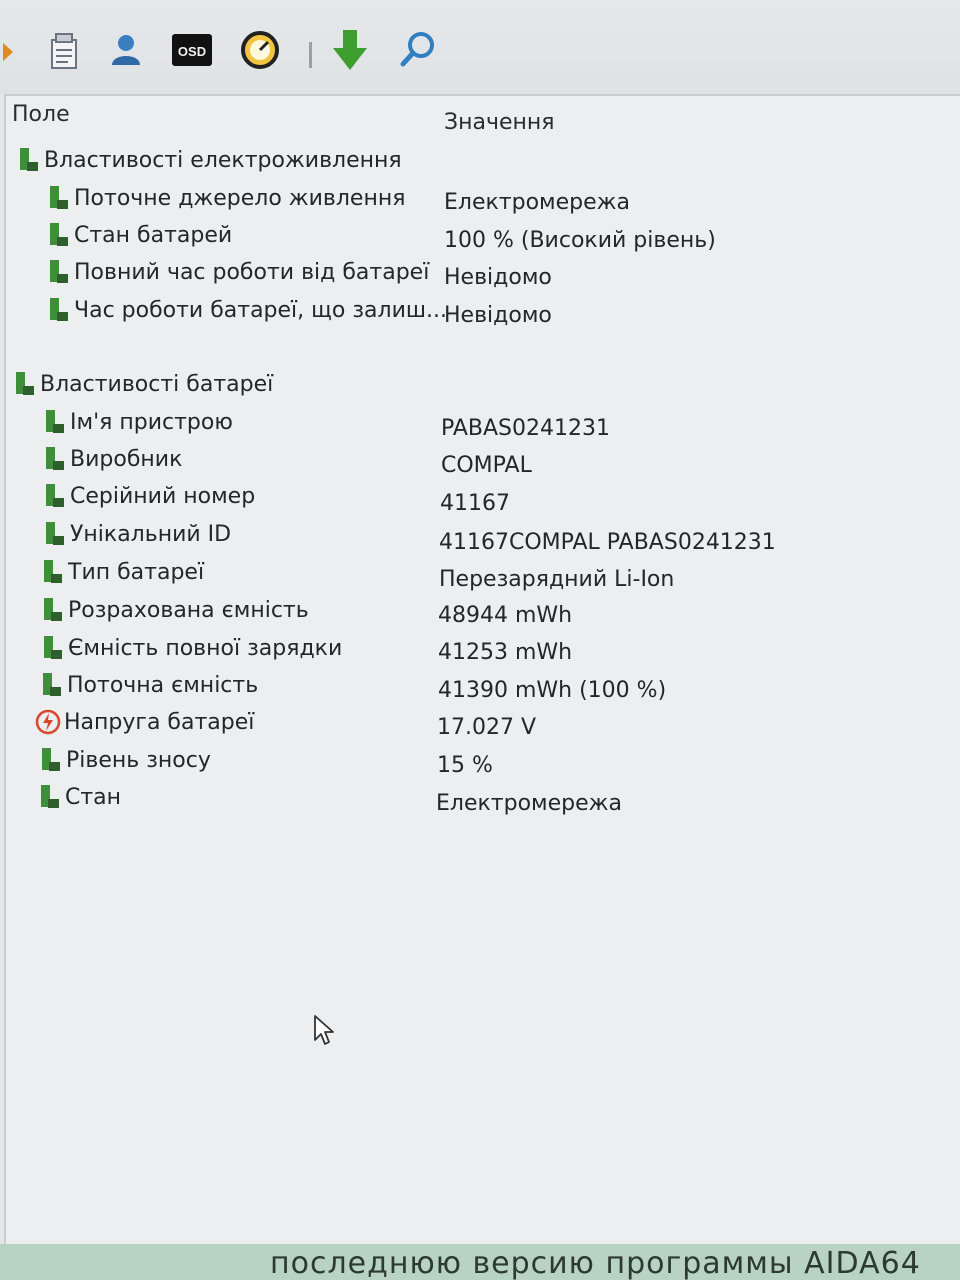 This screenshot has height=1280, width=960. Describe the element at coordinates (505, 615) in the screenshot. I see `field-value: 48944 mWh` at that location.